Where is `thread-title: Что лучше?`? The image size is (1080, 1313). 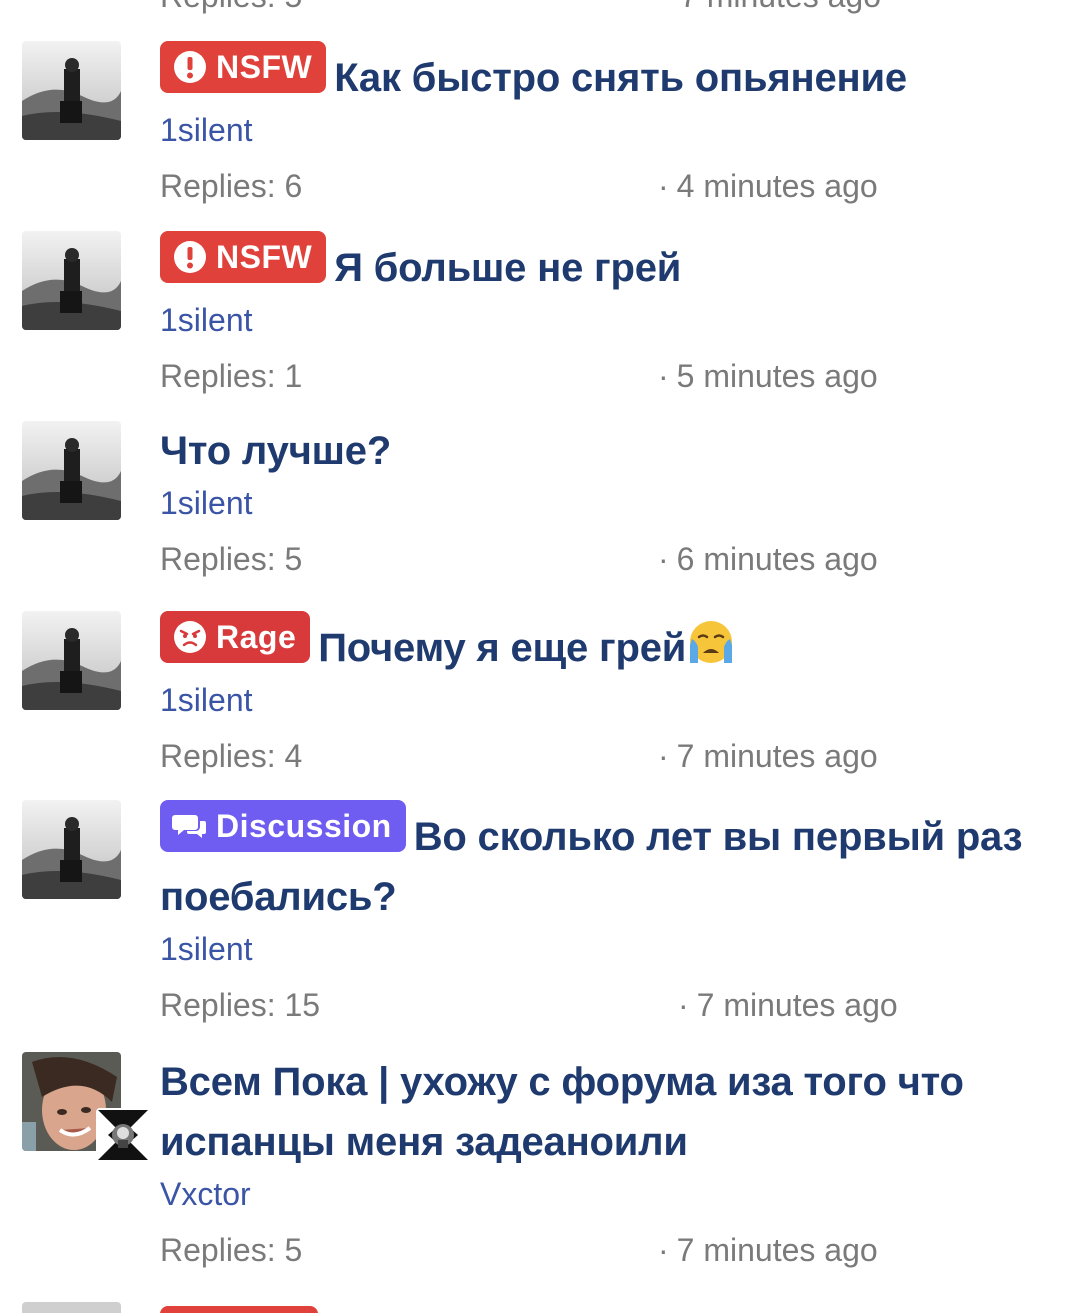 thread-title: Что лучше? is located at coordinates (600, 451).